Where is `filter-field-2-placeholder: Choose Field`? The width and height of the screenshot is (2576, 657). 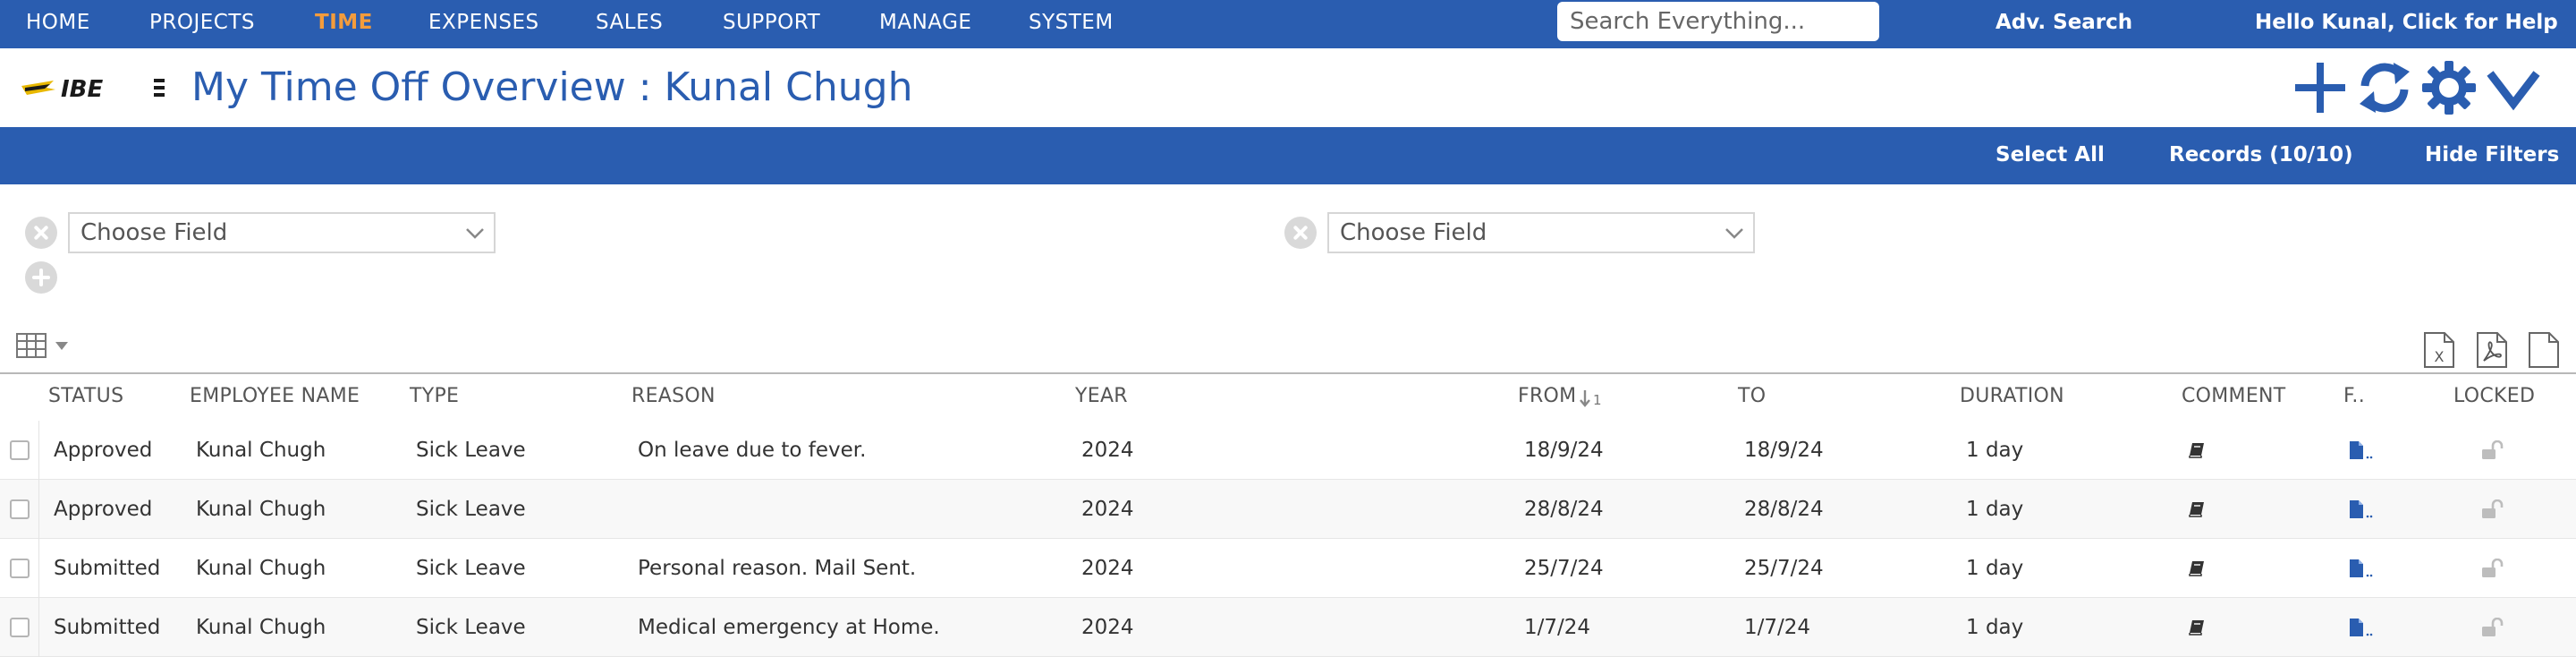 filter-field-2-placeholder: Choose Field is located at coordinates (1413, 232).